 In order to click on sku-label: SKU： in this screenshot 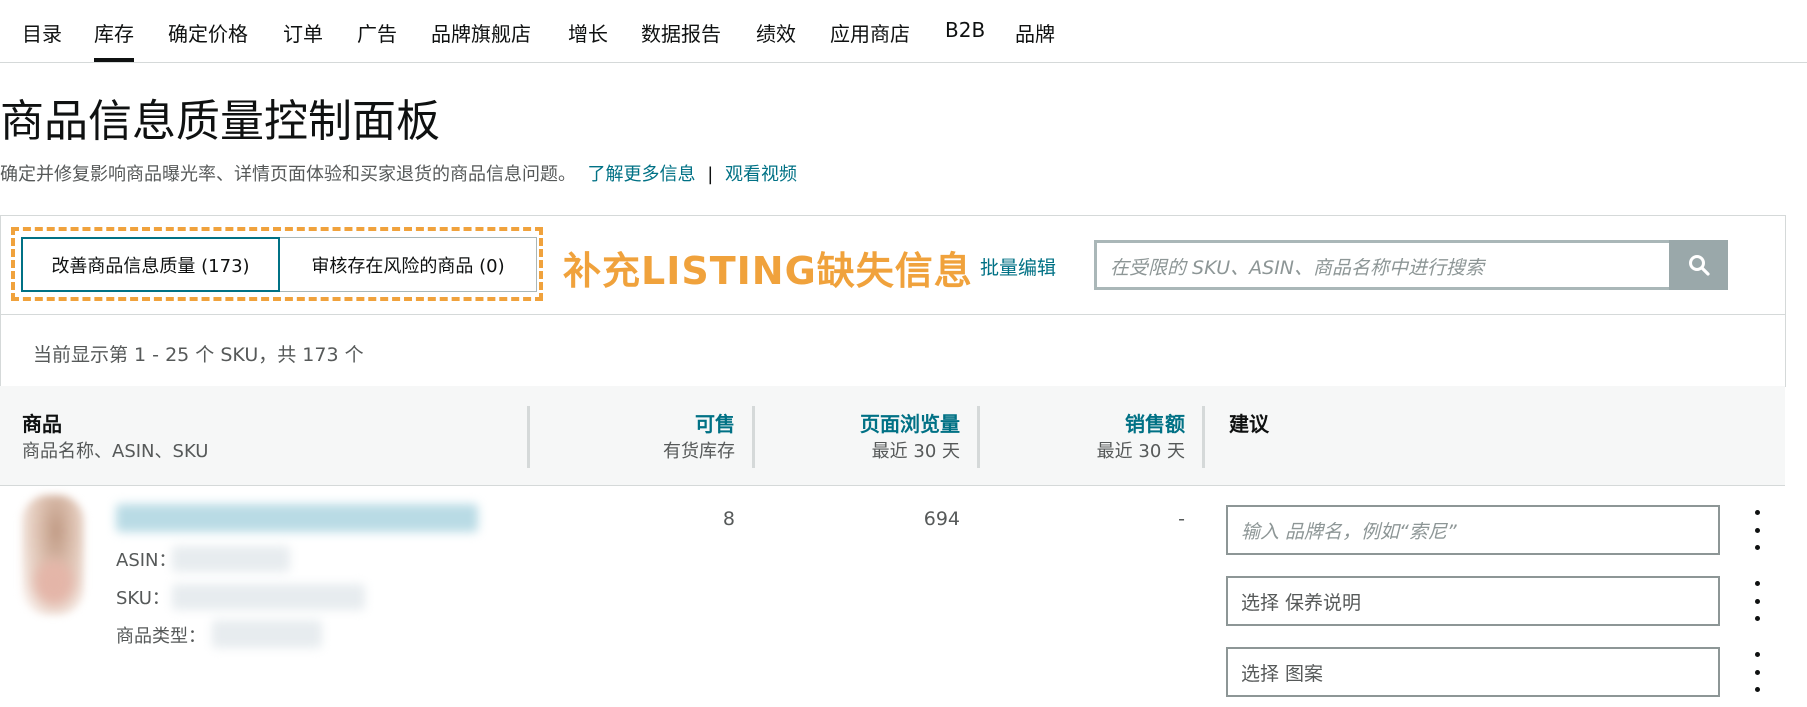, I will do `click(143, 598)`.